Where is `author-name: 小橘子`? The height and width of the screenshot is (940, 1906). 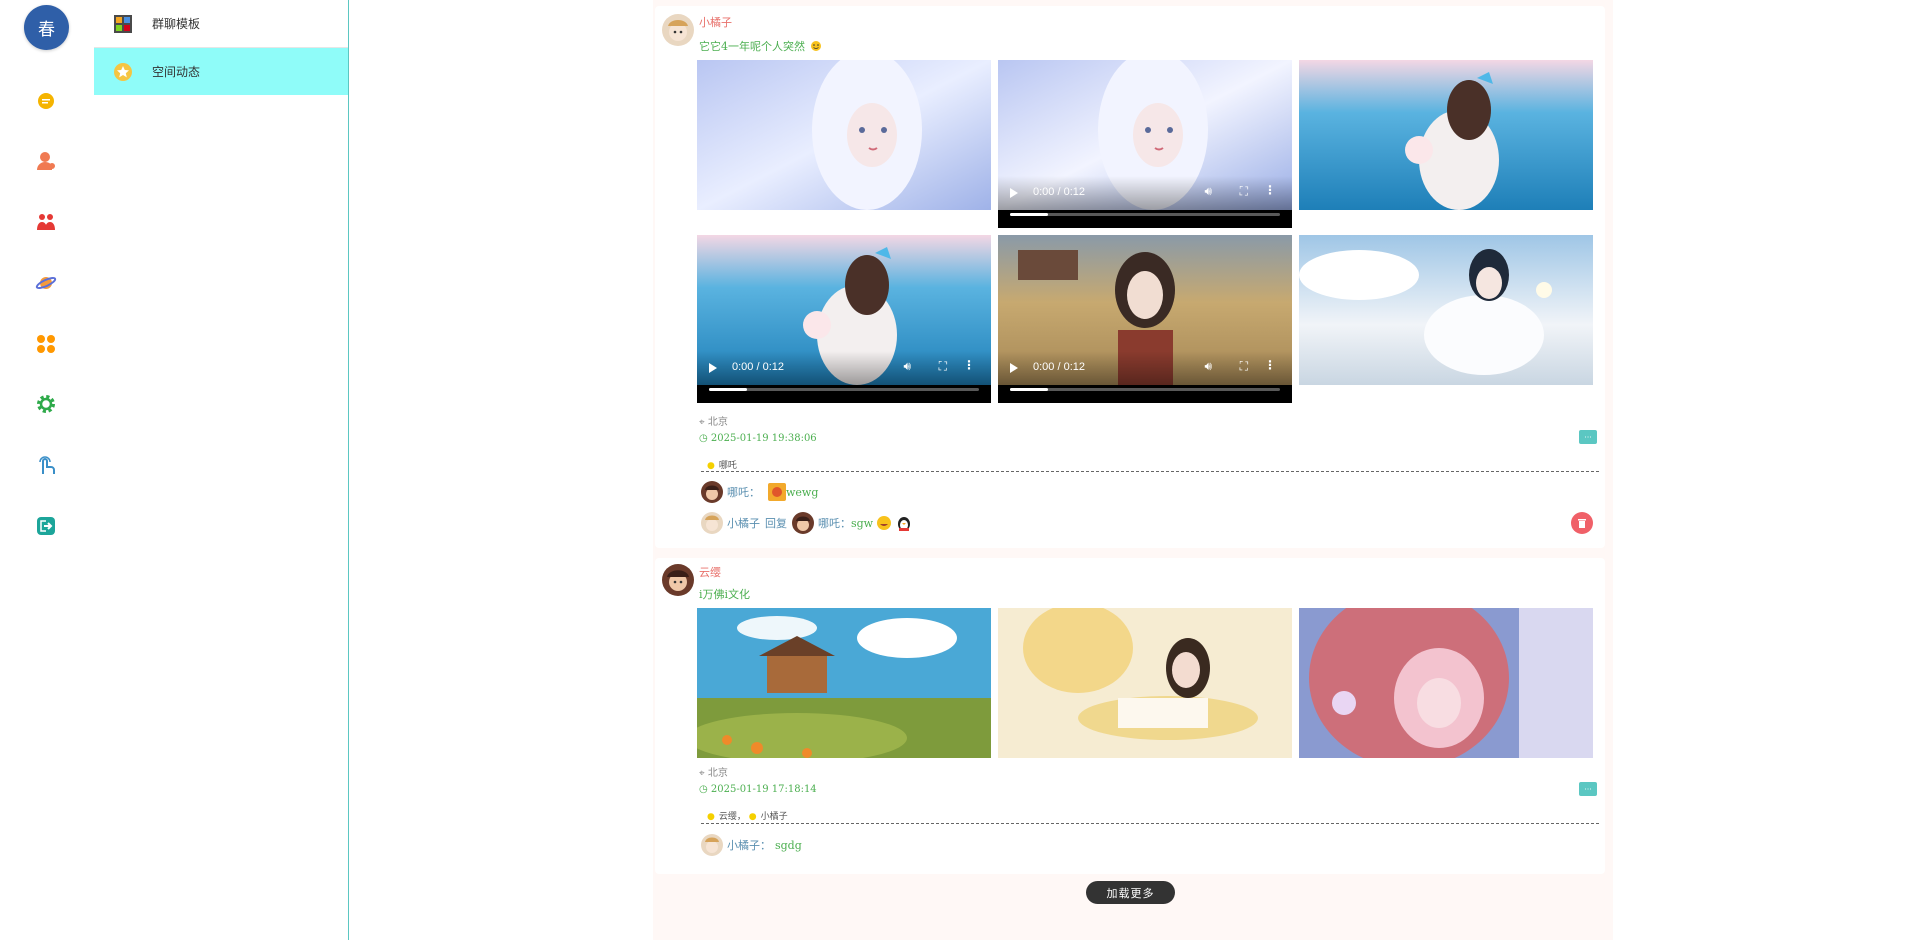
author-name: 小橘子 is located at coordinates (715, 22).